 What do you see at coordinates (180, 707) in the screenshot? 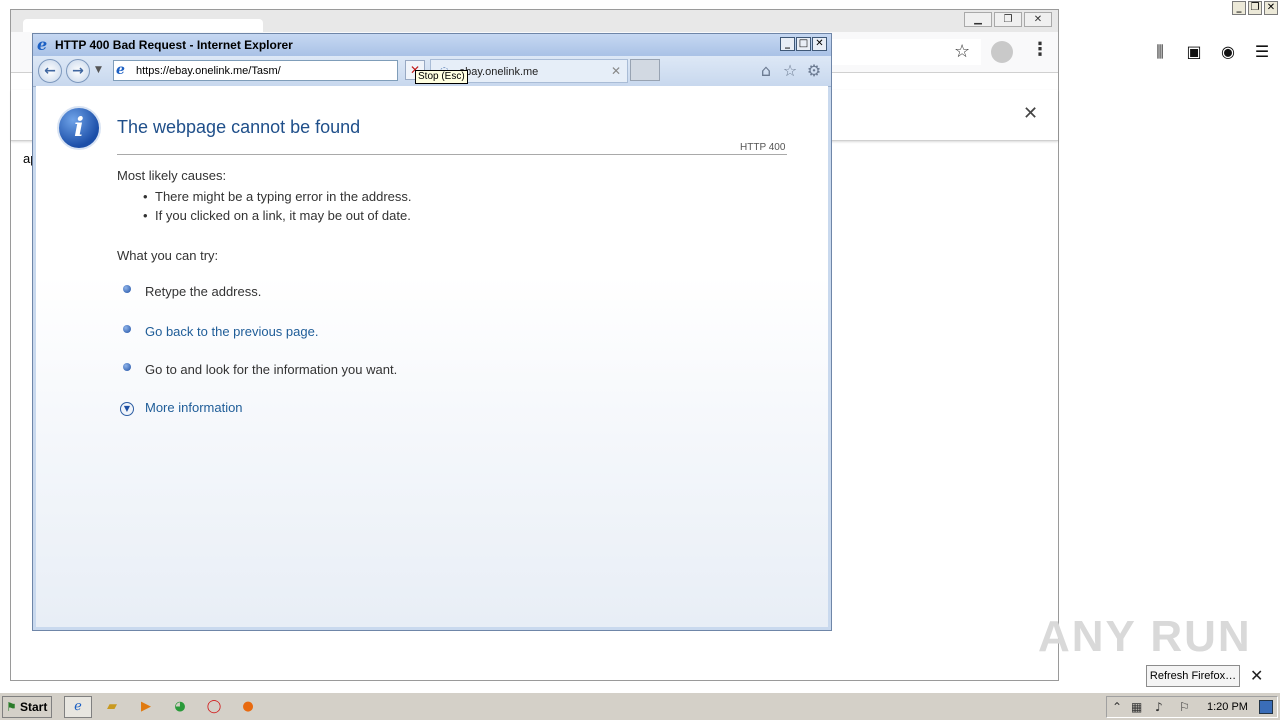
I see `taskbar-chrome-icon: ◕` at bounding box center [180, 707].